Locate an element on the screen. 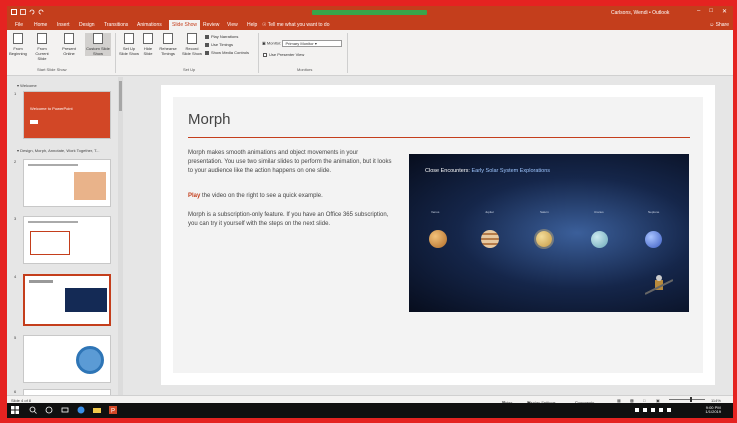 The width and height of the screenshot is (737, 423). use-presenter-view-checkbox: Use Presenter View is located at coordinates (283, 54).